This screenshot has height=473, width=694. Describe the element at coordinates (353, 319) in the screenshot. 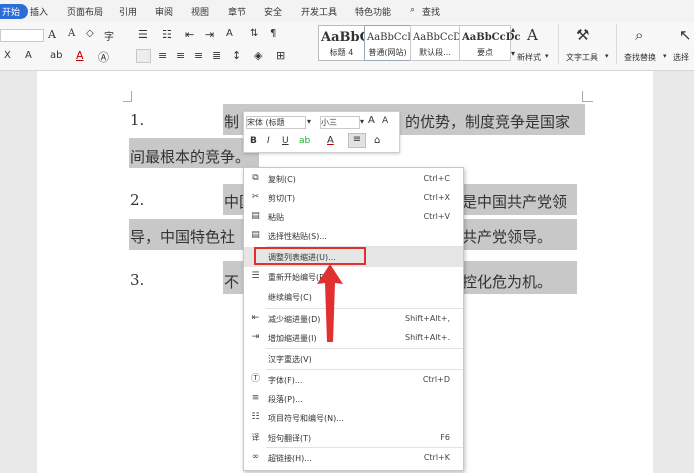

I see `menu-item-decrease-indent: ⇤ 减少缩进量(D) Shift+Alt+,` at that location.